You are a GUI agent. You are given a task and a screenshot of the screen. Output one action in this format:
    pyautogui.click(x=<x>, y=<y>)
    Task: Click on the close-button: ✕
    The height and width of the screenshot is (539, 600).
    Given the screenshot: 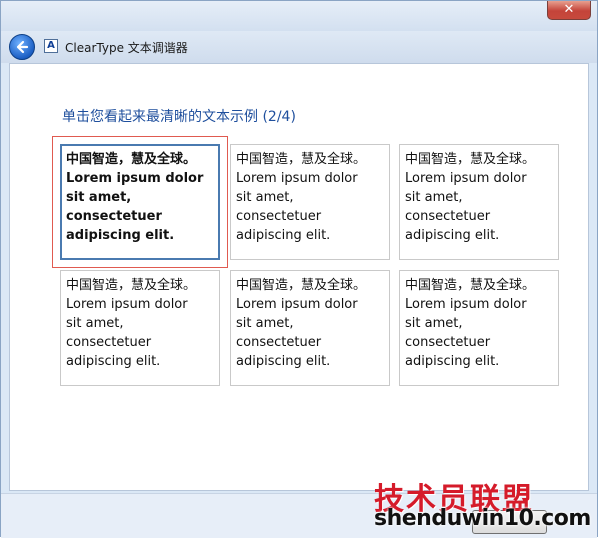 What is the action you would take?
    pyautogui.click(x=569, y=10)
    